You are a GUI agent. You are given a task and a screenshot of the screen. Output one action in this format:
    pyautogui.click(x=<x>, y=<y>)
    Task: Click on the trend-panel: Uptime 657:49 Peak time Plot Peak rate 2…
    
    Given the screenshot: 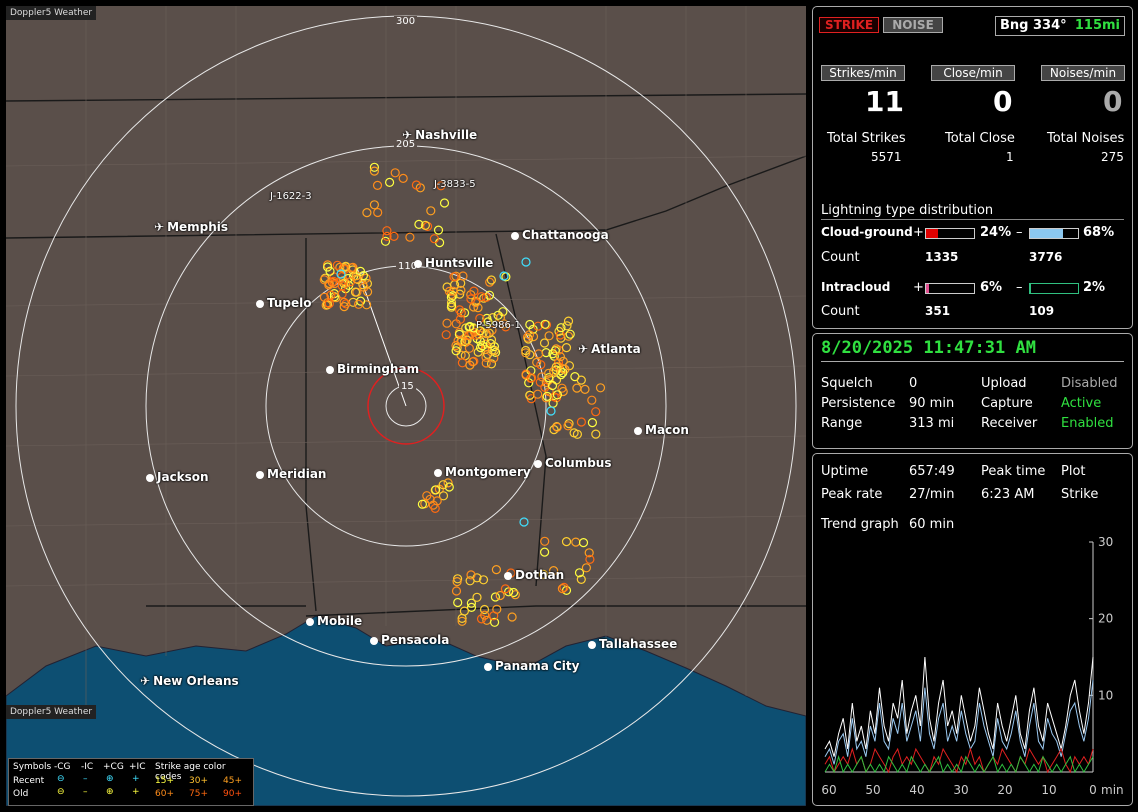 What is the action you would take?
    pyautogui.click(x=972, y=629)
    